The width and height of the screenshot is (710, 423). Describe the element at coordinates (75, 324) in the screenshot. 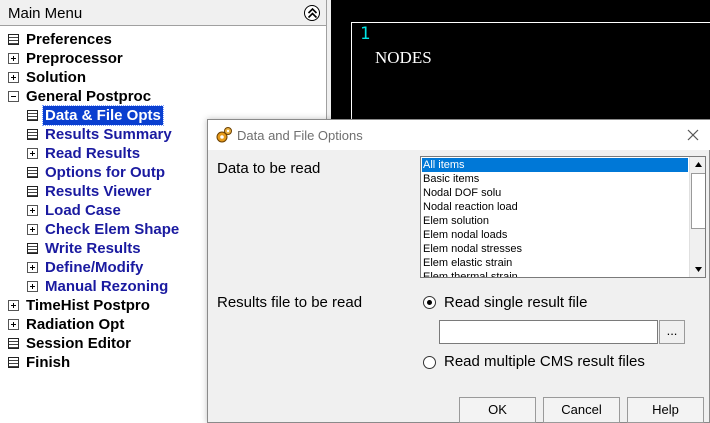

I see `menu-item-label: Radiation Opt` at that location.